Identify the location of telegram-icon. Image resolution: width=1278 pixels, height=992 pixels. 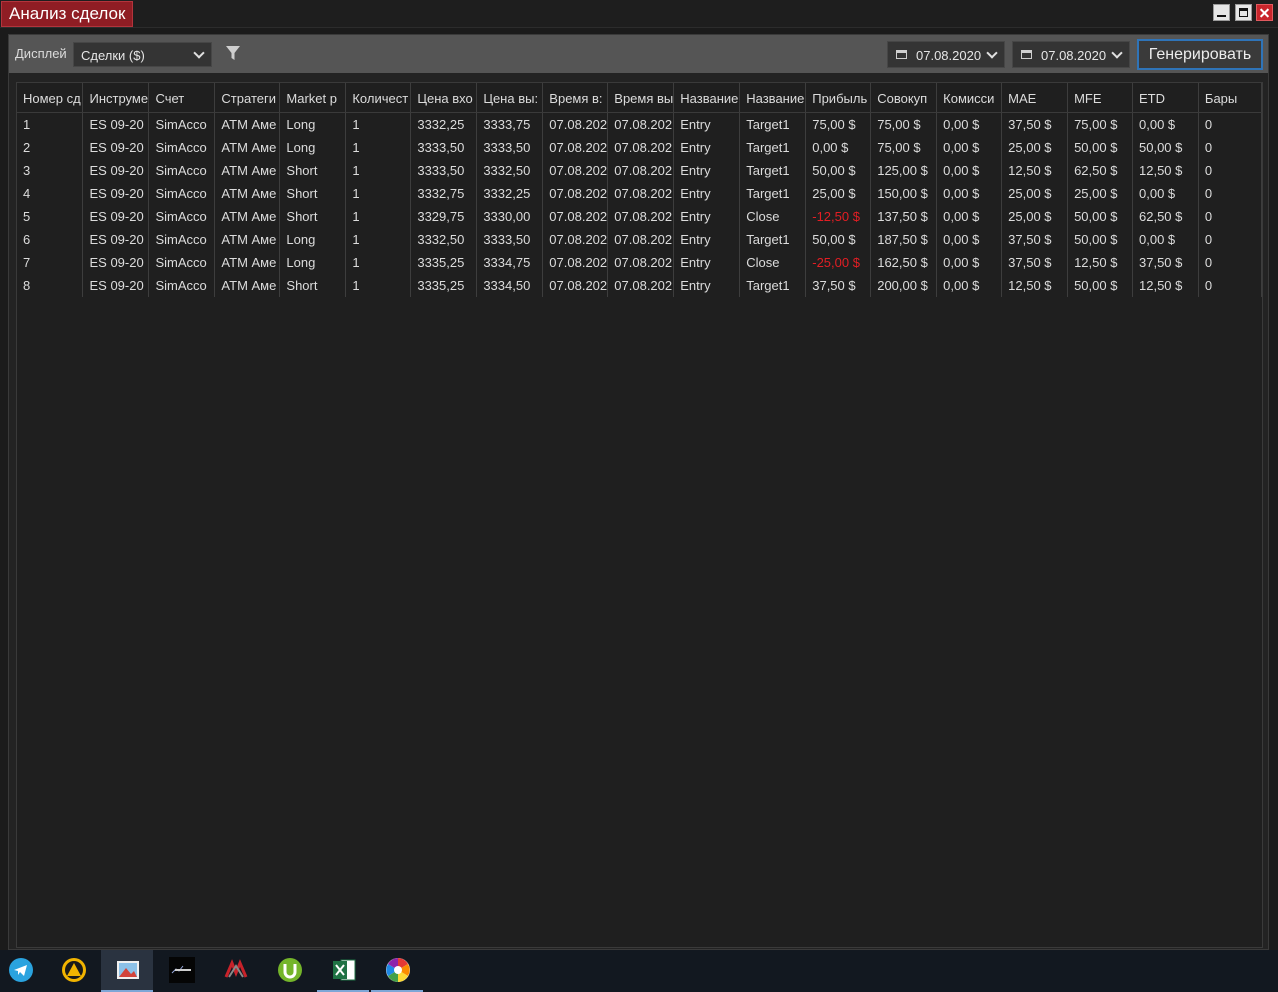
(21, 970).